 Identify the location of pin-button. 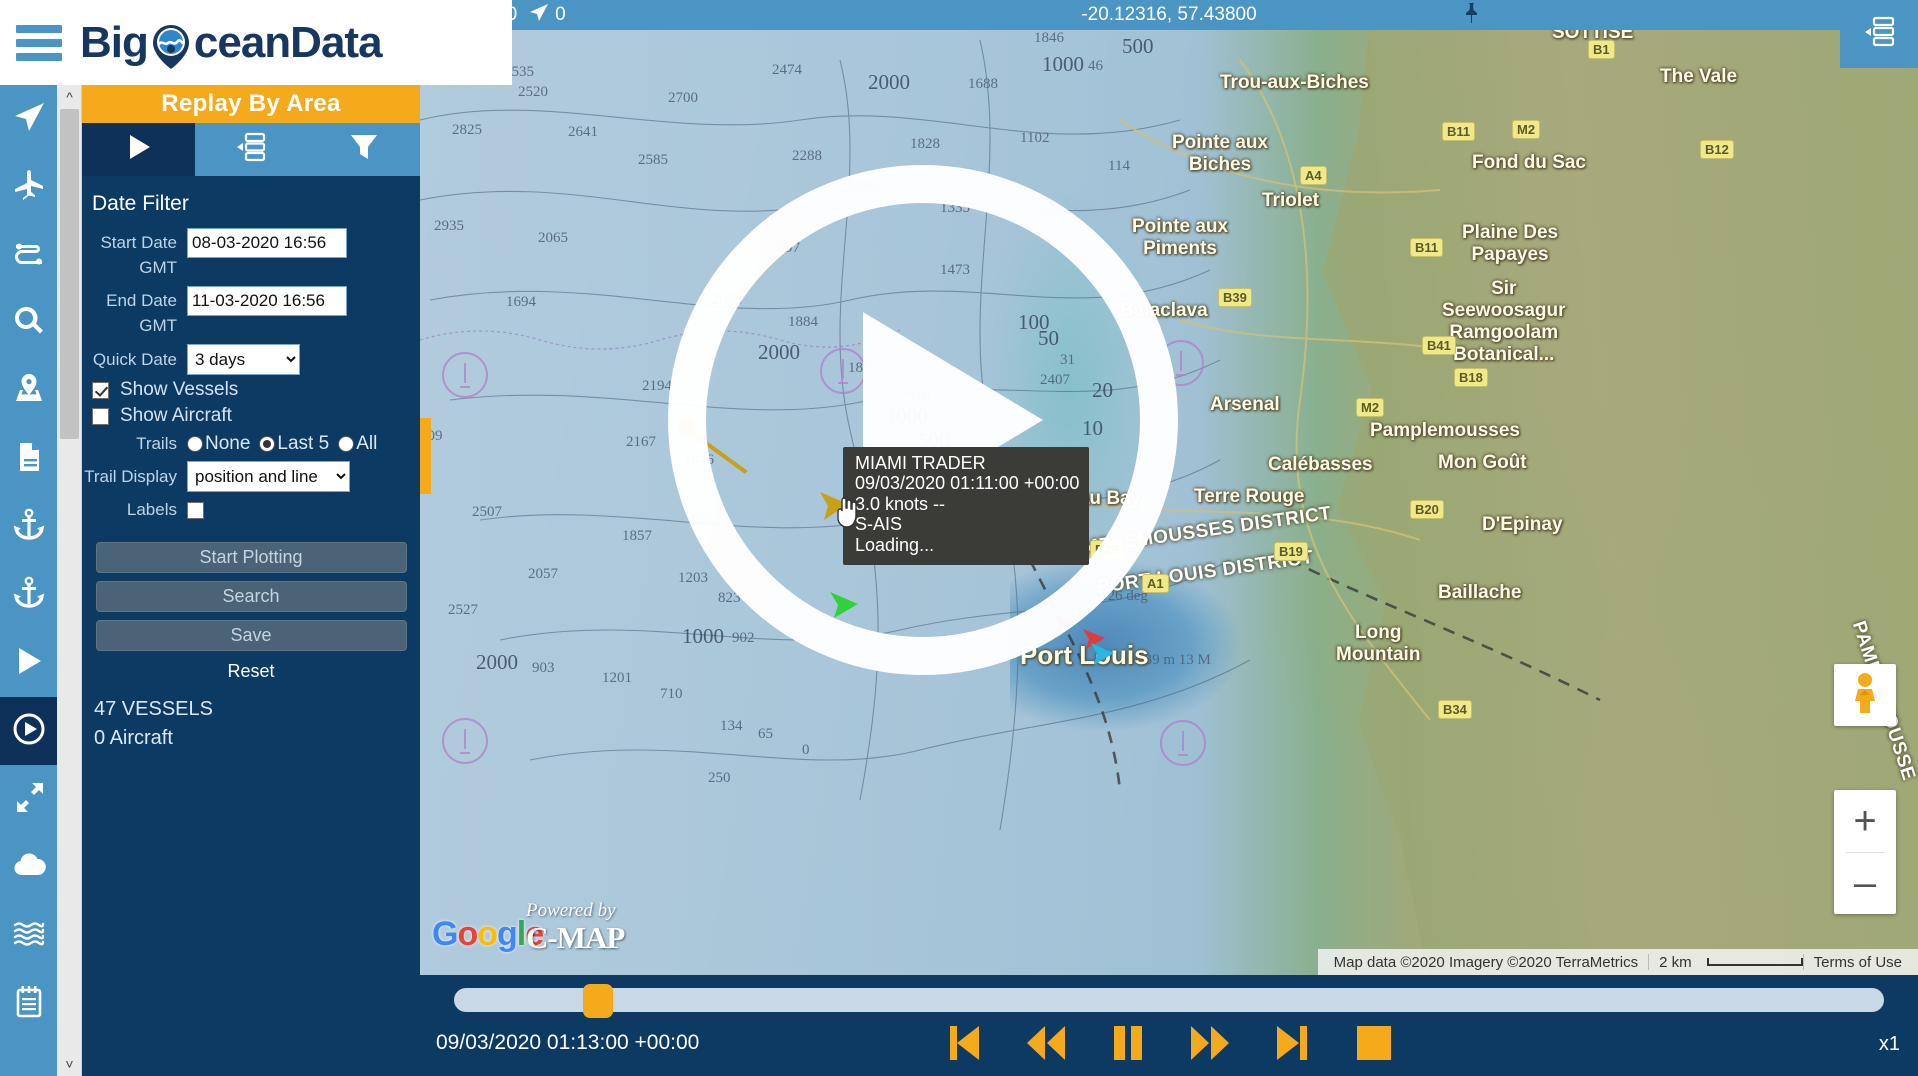
(1471, 15).